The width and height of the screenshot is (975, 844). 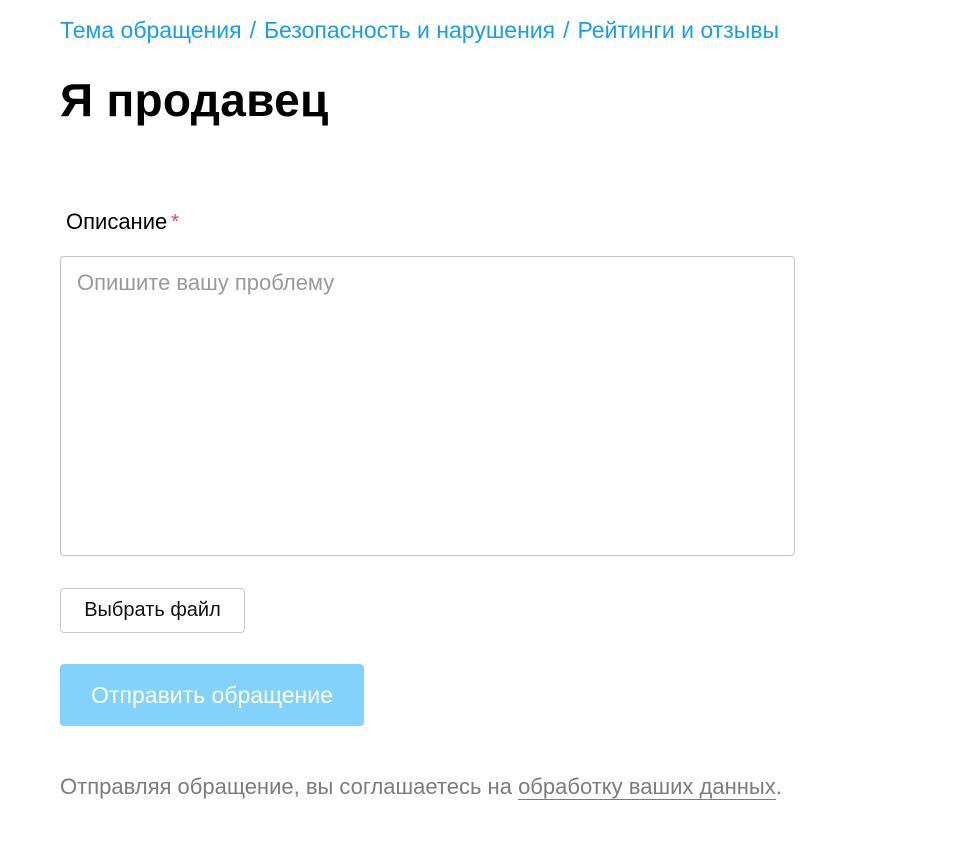 I want to click on description-label-text: Описание, so click(x=117, y=221).